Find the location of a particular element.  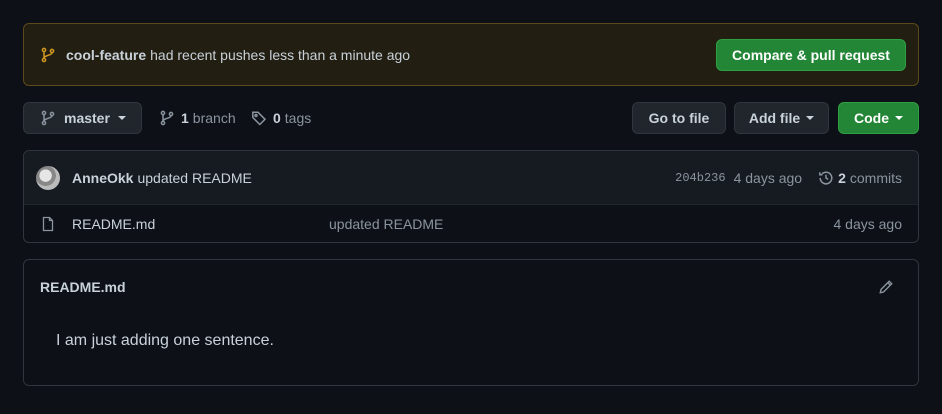

commit-meta: 204b236 4 days ago 2 commits is located at coordinates (788, 178).